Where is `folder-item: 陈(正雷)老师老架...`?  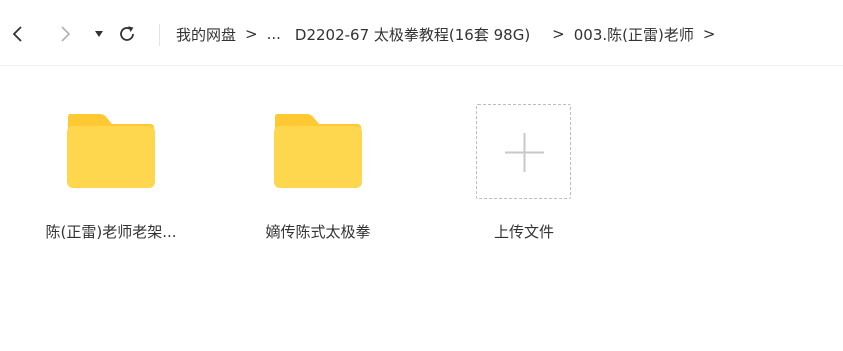 folder-item: 陈(正雷)老师老架... is located at coordinates (111, 177).